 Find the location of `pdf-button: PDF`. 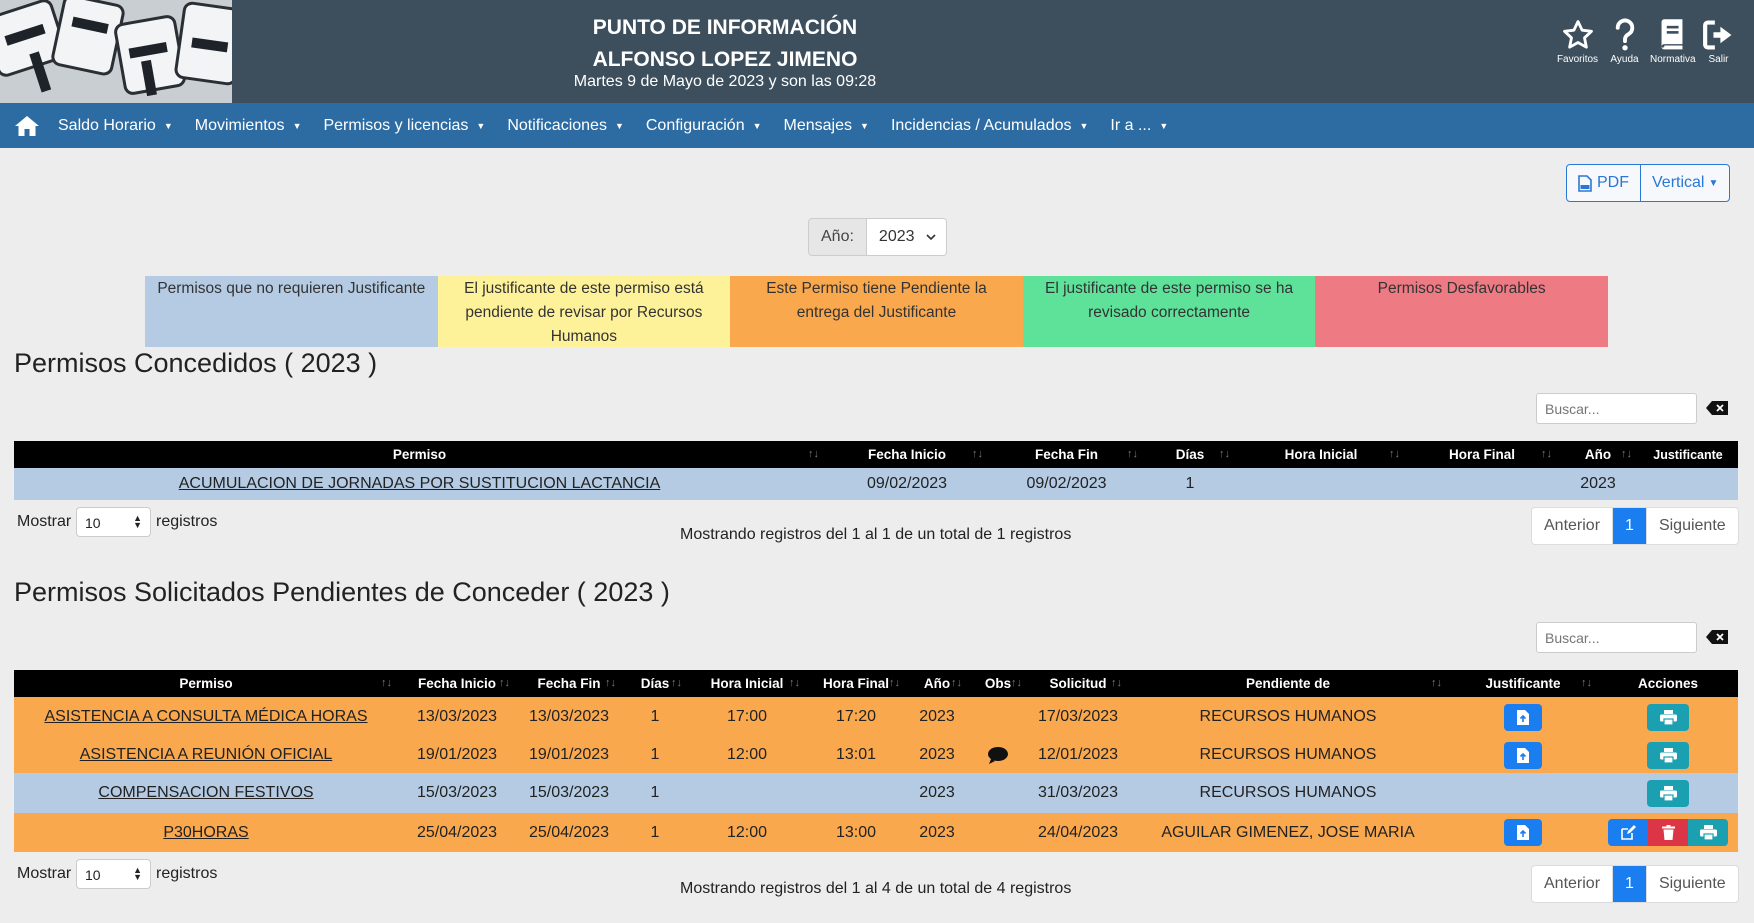

pdf-button: PDF is located at coordinates (1603, 183).